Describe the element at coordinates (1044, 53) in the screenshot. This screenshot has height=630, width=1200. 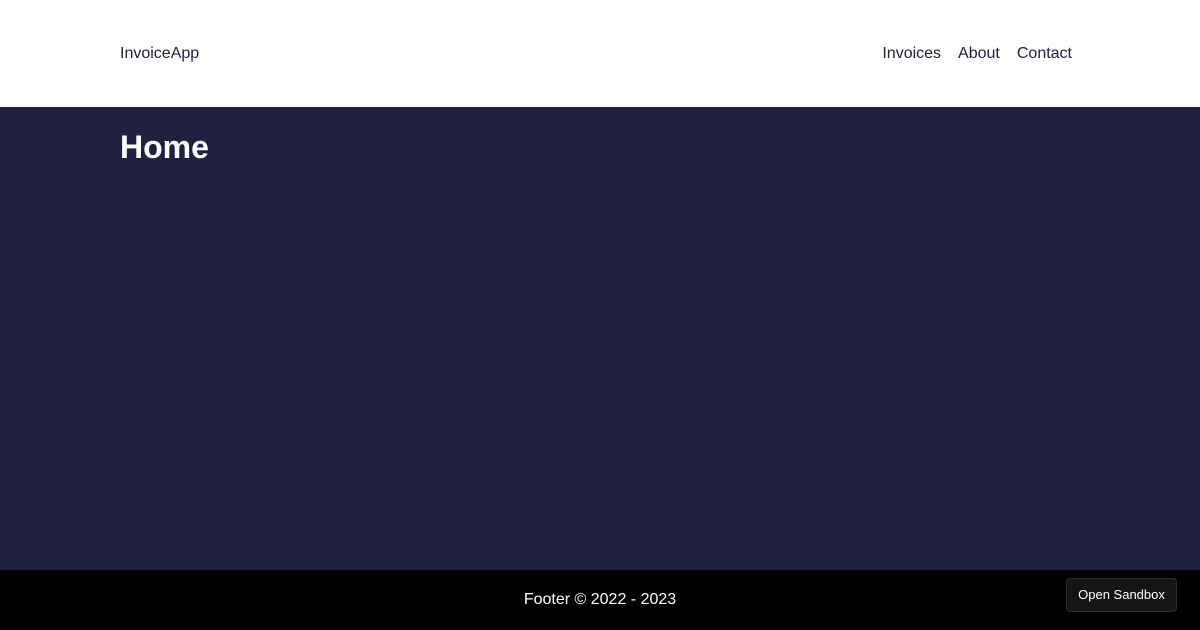
I see `nav-link-contact: Contact` at that location.